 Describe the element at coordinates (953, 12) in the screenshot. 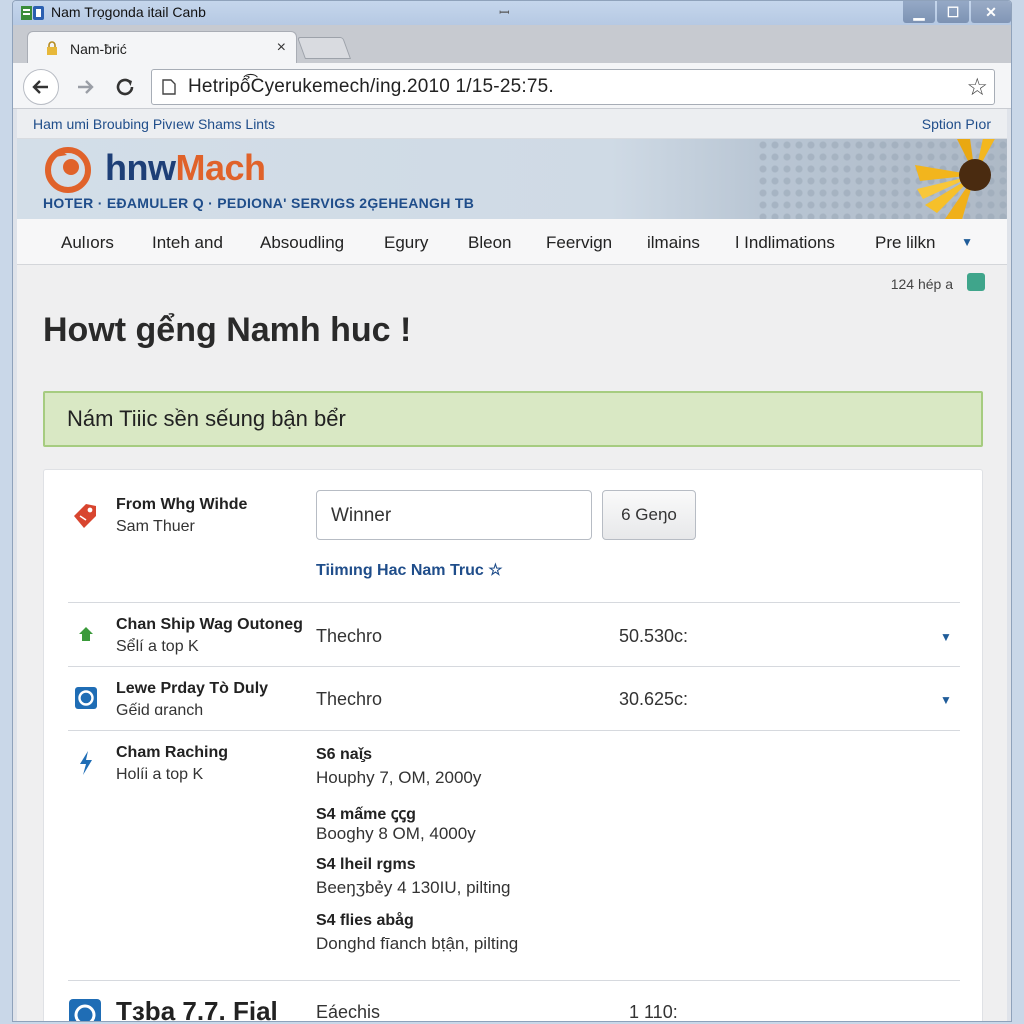

I see `maximize-button: ☐` at that location.